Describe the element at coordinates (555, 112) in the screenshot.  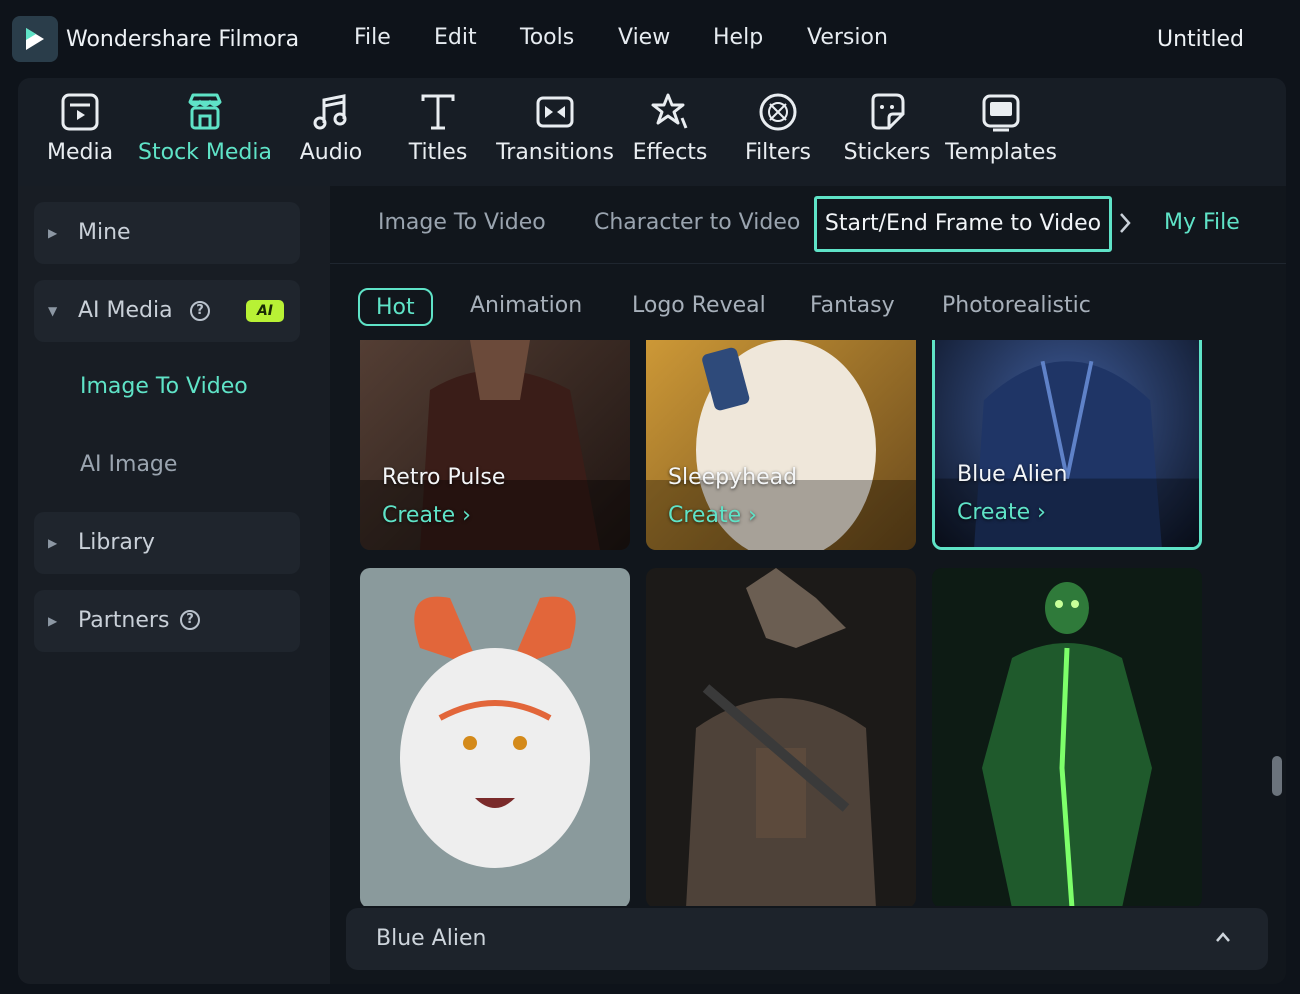
I see `transition-icon` at that location.